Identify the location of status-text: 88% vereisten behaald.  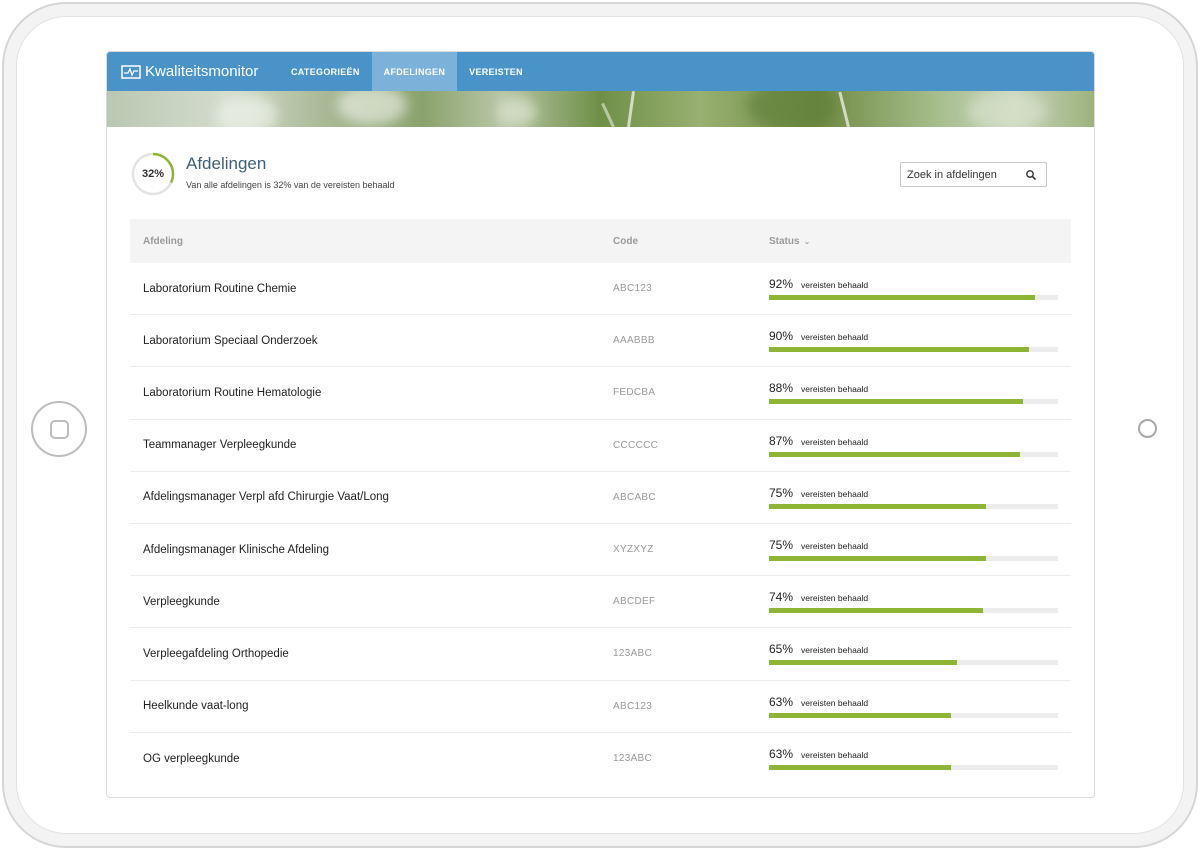
(920, 389).